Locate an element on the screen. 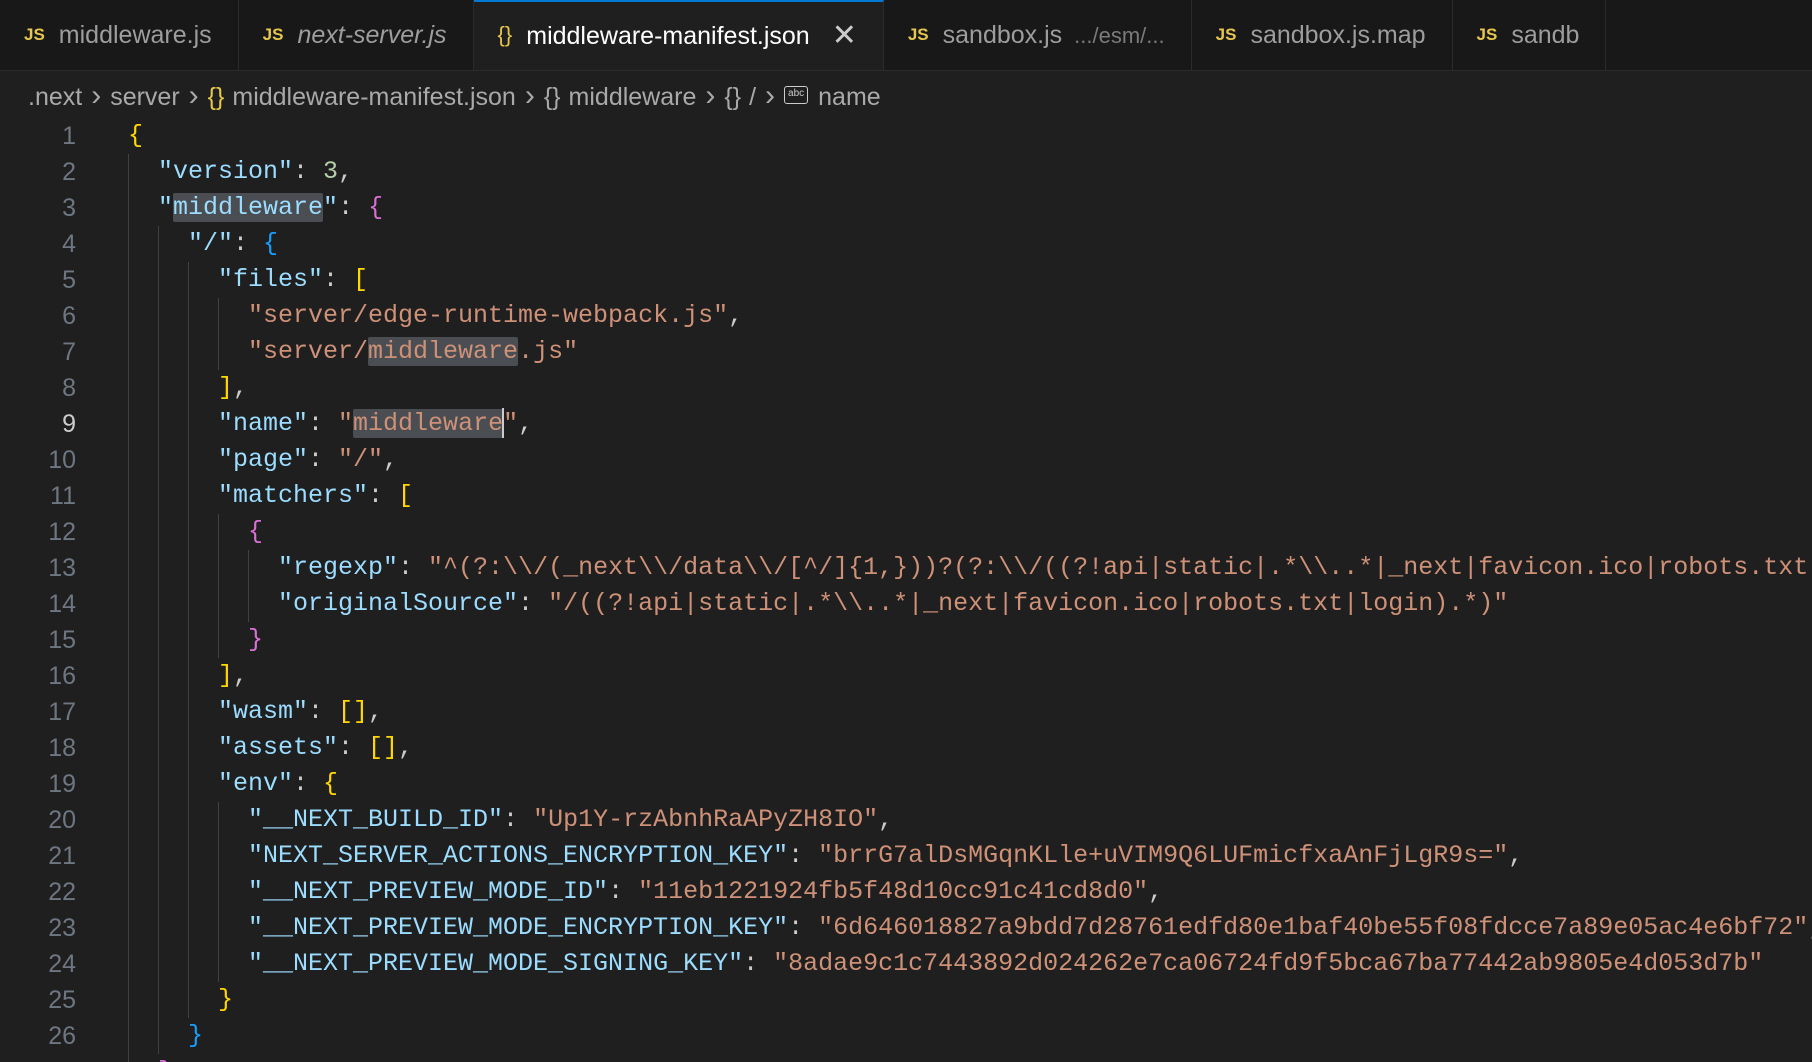  editor-tab: JS sandb is located at coordinates (1530, 35).